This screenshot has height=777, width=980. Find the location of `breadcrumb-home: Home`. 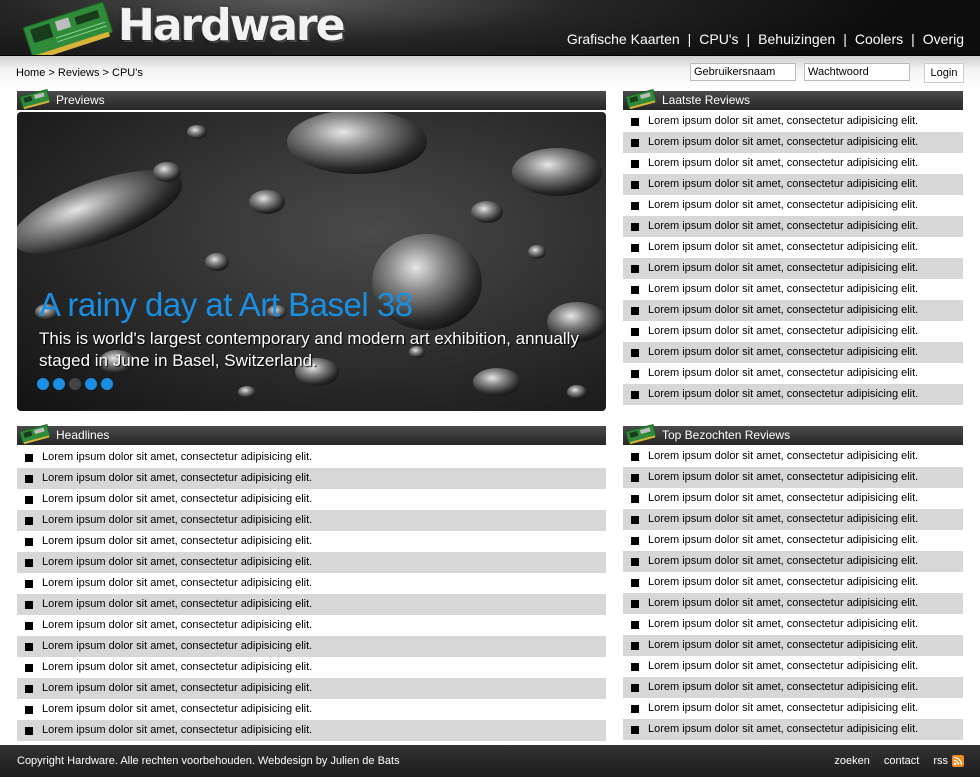

breadcrumb-home: Home is located at coordinates (30, 73).